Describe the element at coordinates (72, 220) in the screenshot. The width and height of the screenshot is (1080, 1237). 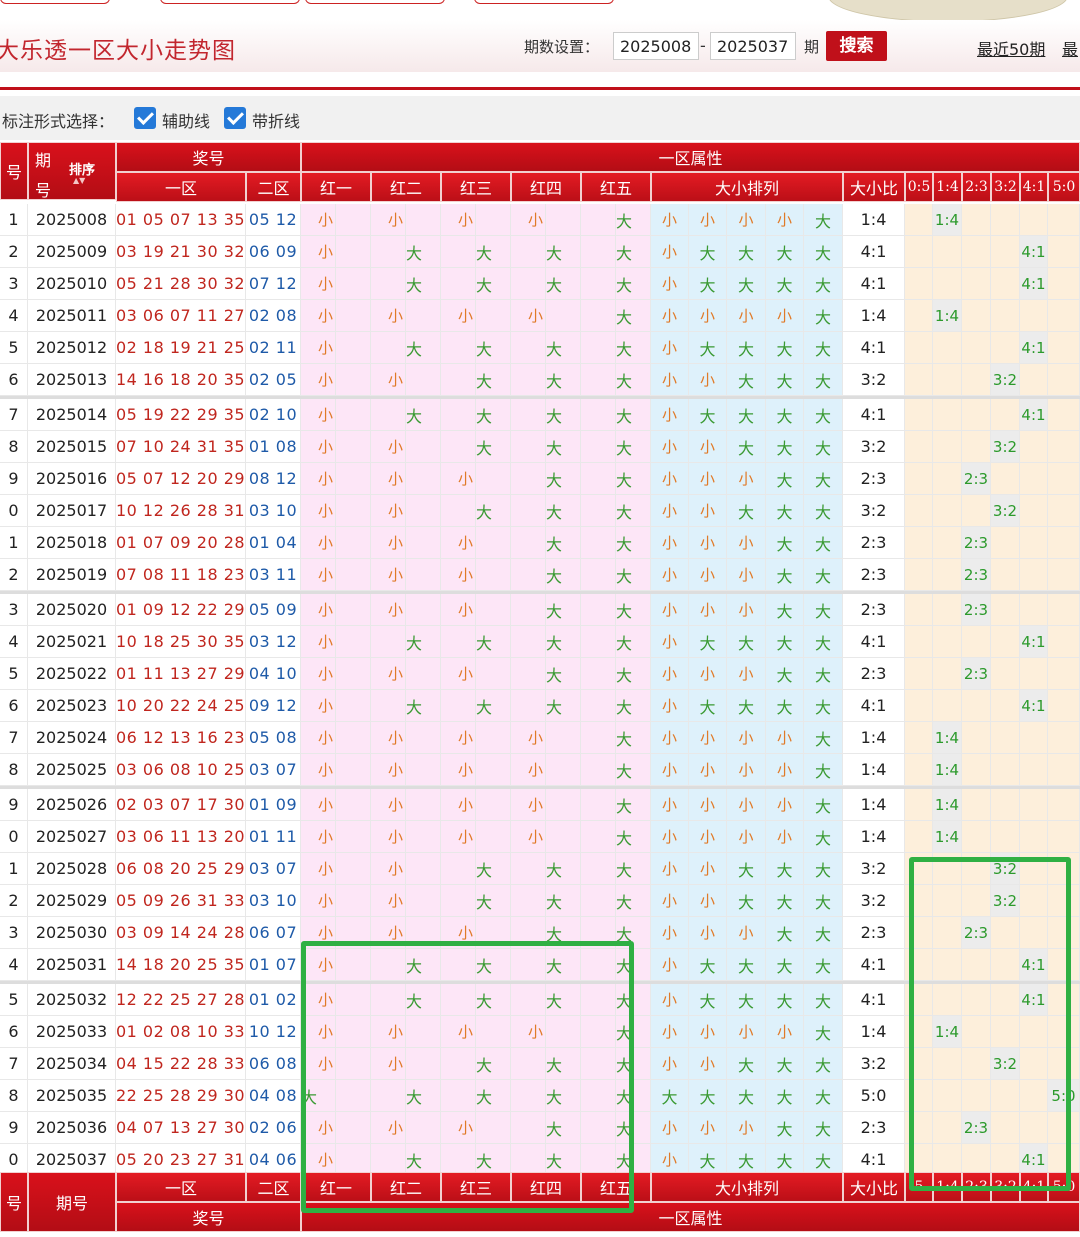
I see `row-period: 2025008` at that location.